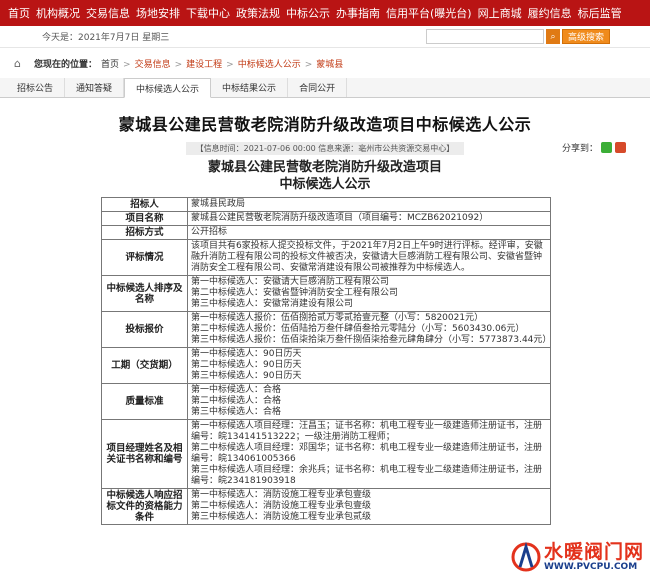  Describe the element at coordinates (236, 401) in the screenshot. I see `row-value-line: 第二中标候选人：合格` at that location.